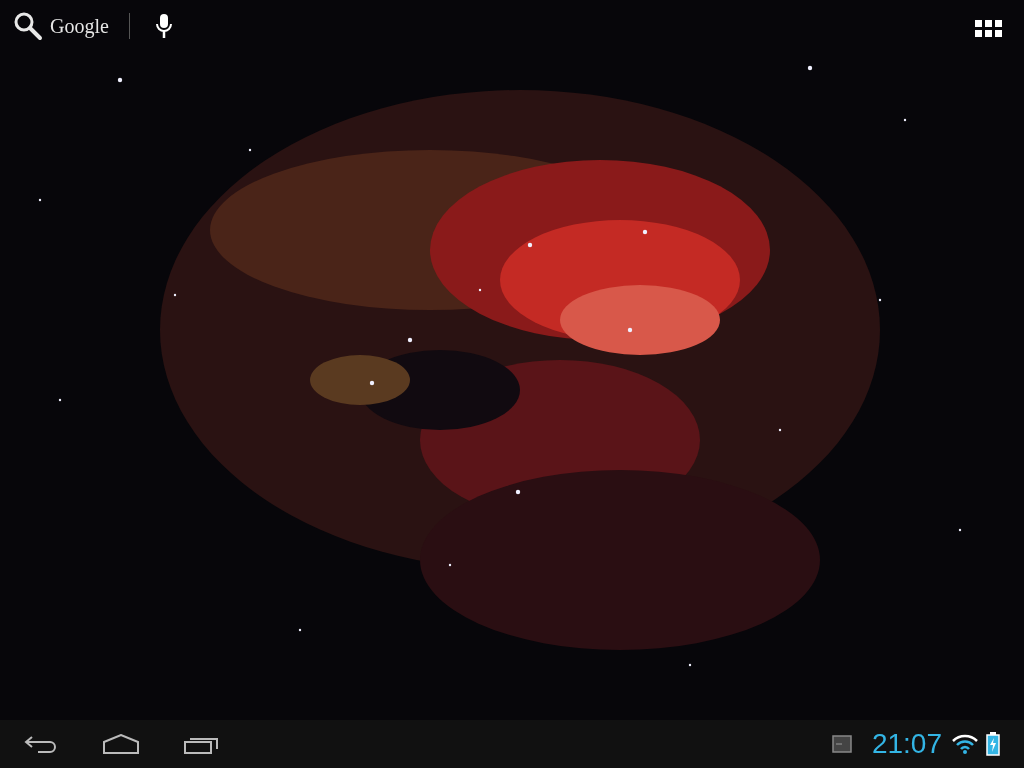 Image resolution: width=1024 pixels, height=768 pixels. Describe the element at coordinates (988, 28) in the screenshot. I see `app-grid-icon` at that location.